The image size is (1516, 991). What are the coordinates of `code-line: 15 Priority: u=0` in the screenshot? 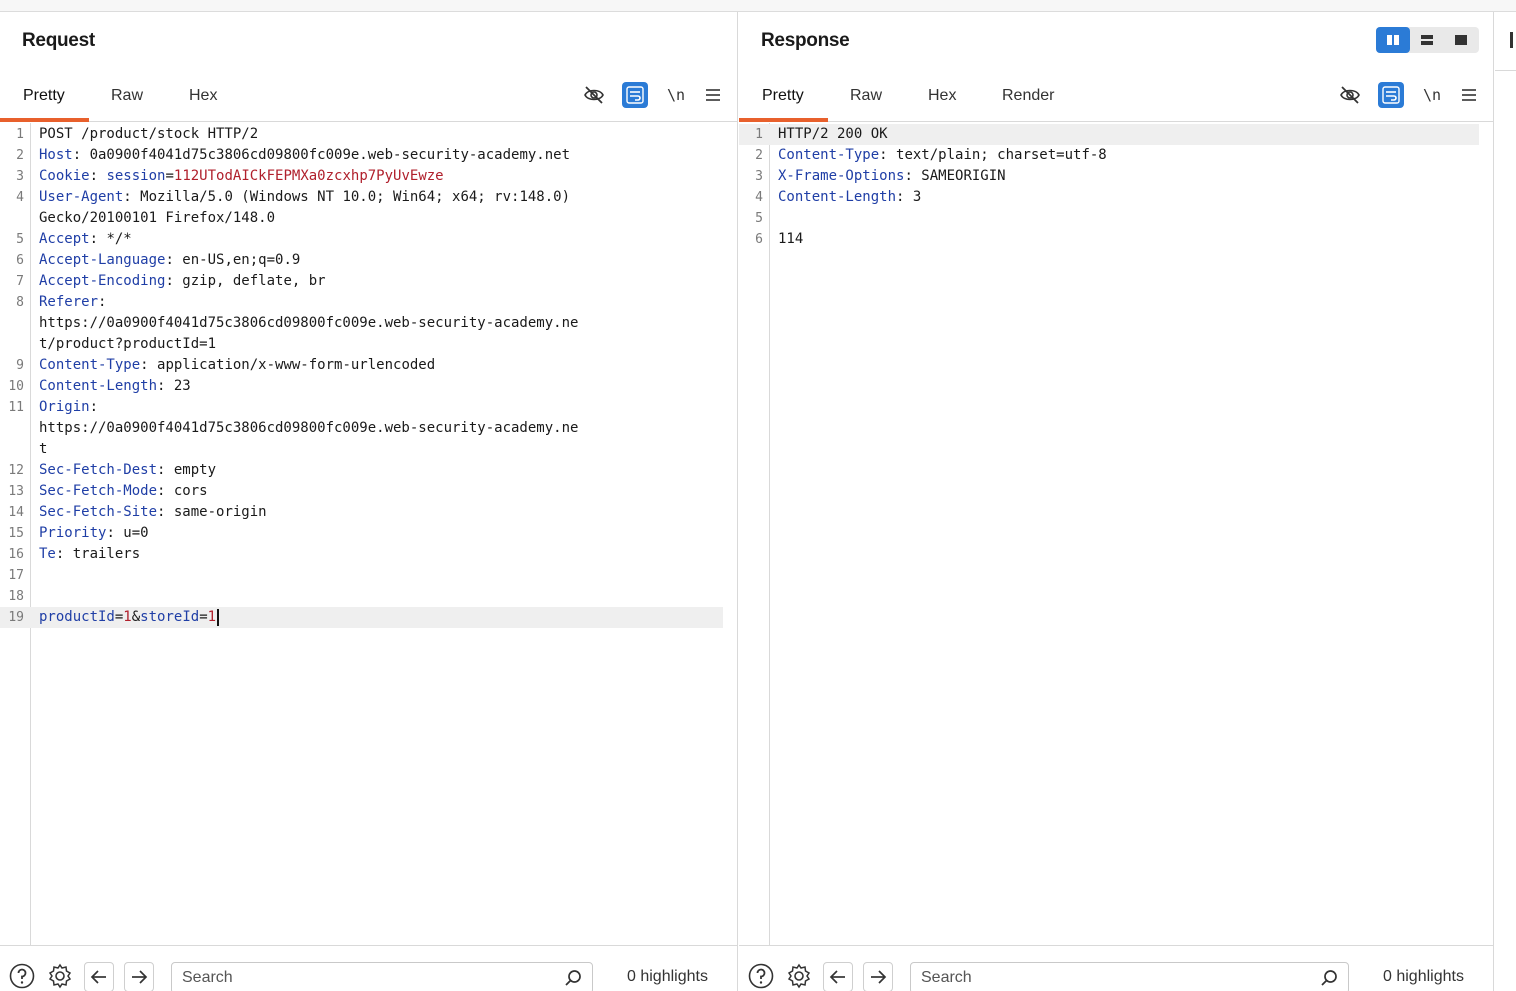 It's located at (361, 533).